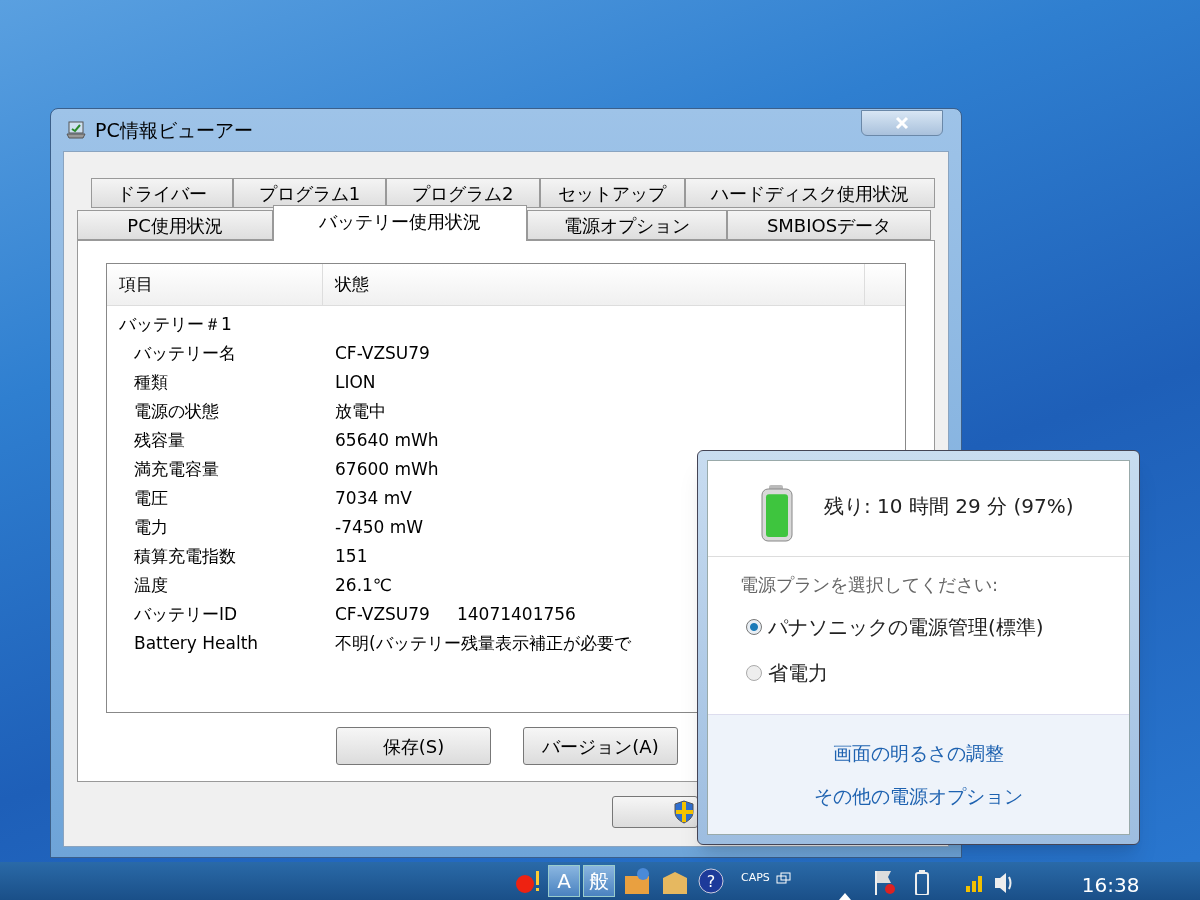 This screenshot has height=900, width=1200. What do you see at coordinates (684, 812) in the screenshot?
I see `shield-icon` at bounding box center [684, 812].